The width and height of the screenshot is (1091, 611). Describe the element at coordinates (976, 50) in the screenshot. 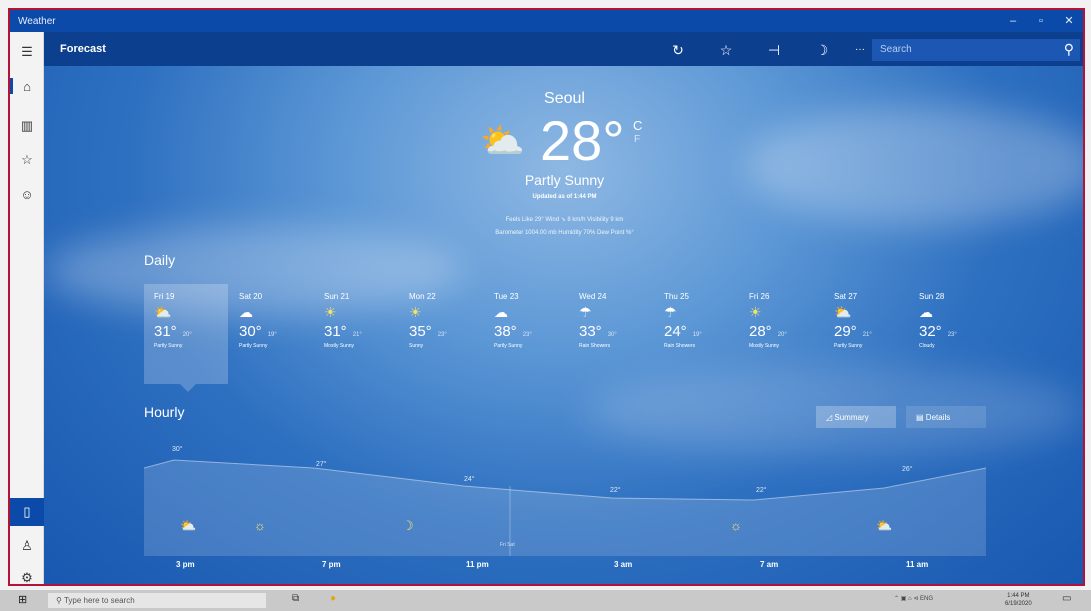

I see `search-input: Search ⚲` at that location.